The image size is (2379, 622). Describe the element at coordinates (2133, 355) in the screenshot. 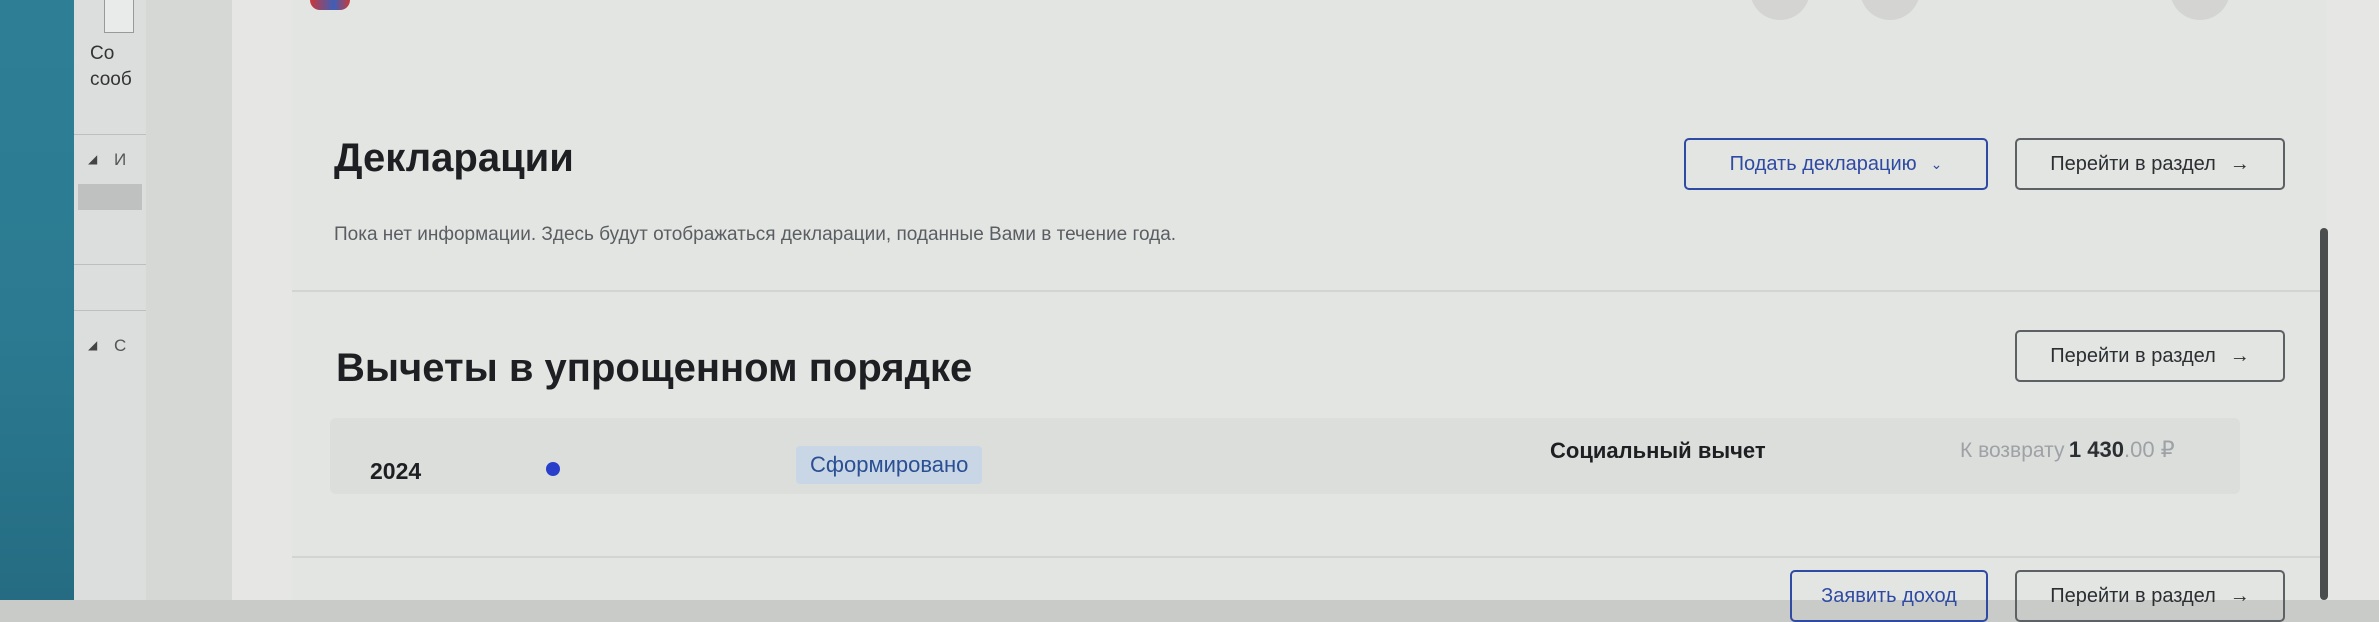

I see `deductions-goto-label: Перейти в раздел` at that location.